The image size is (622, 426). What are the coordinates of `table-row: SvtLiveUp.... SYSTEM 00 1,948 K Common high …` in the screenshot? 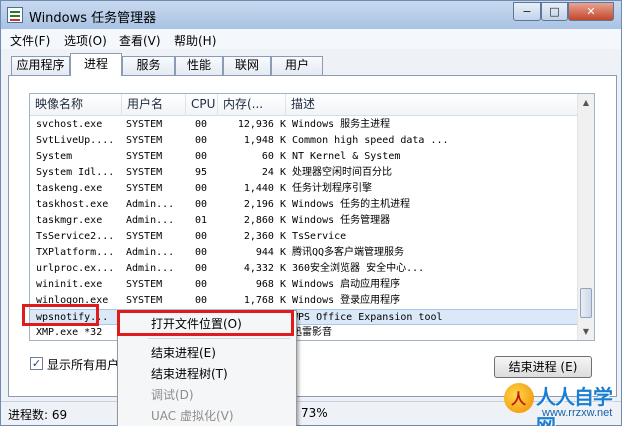 It's located at (303, 141).